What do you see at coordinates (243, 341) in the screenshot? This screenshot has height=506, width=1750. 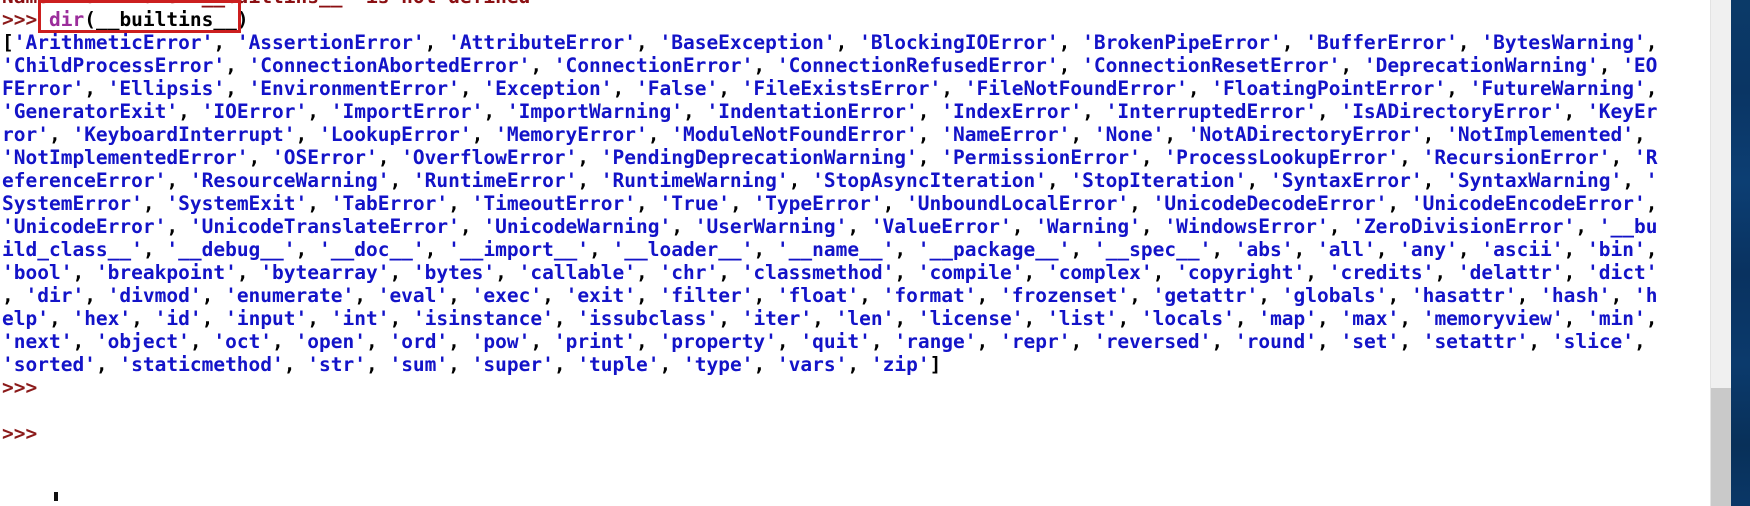 I see `string-literal-token: 'oct'` at bounding box center [243, 341].